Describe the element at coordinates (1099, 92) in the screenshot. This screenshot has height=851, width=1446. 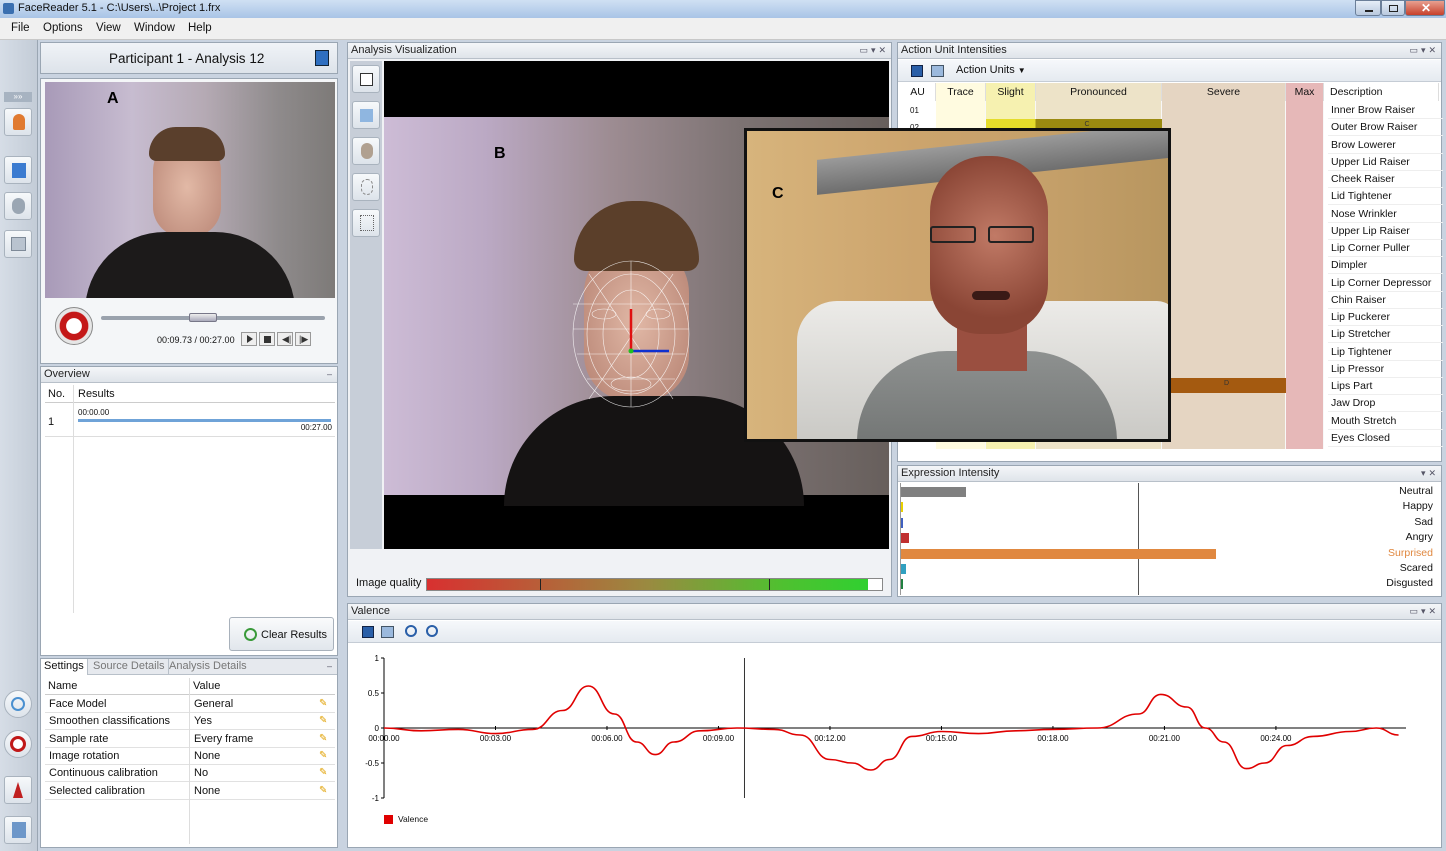
I see `au-col-header: Pronounced` at that location.